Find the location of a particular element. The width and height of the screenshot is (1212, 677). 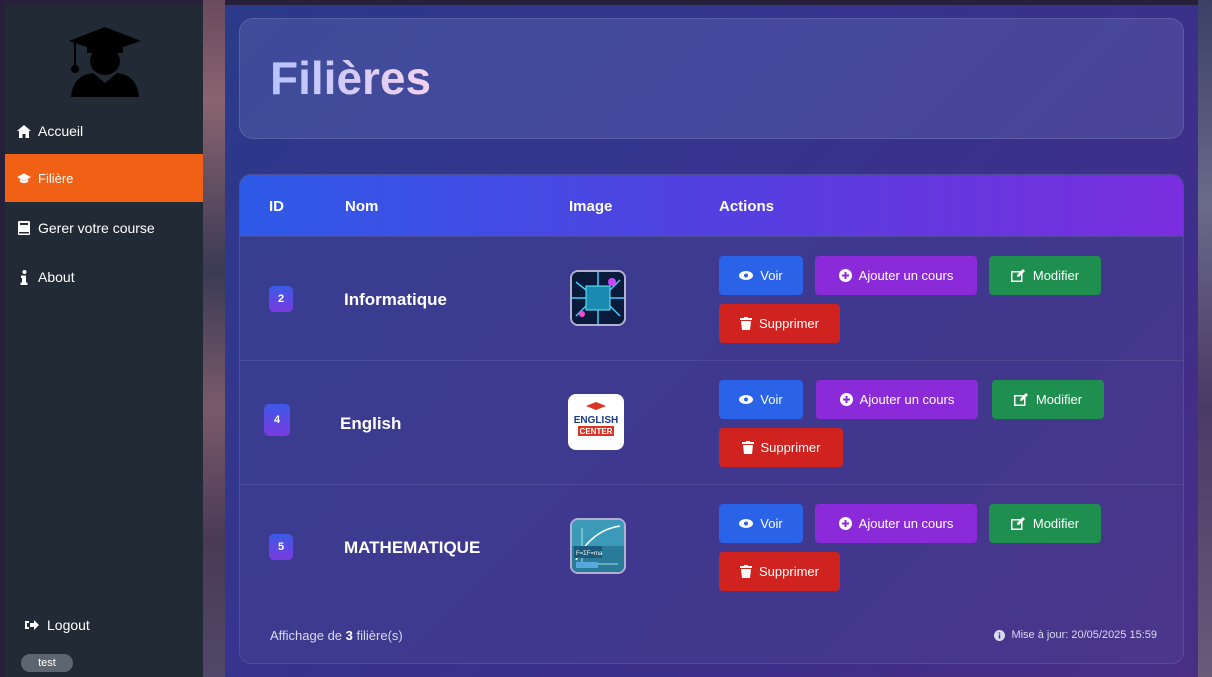

id-badge: 2 is located at coordinates (281, 299).